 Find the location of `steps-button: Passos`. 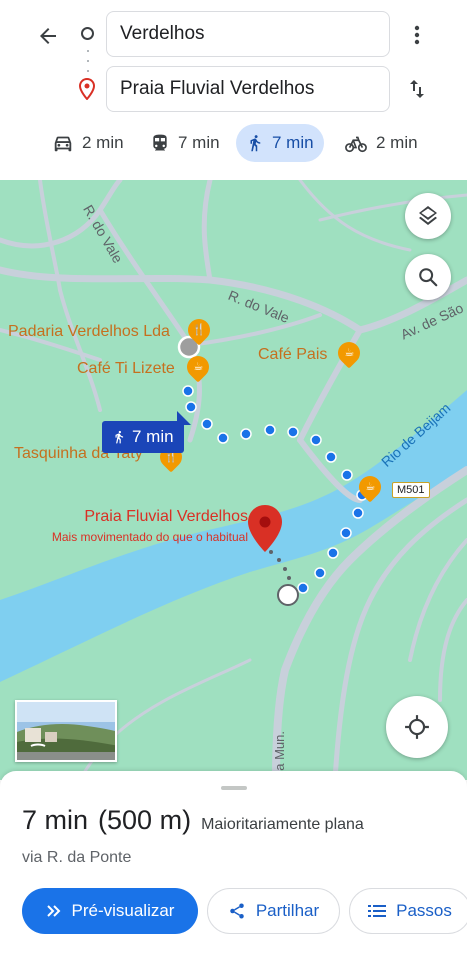

steps-button: Passos is located at coordinates (408, 911).